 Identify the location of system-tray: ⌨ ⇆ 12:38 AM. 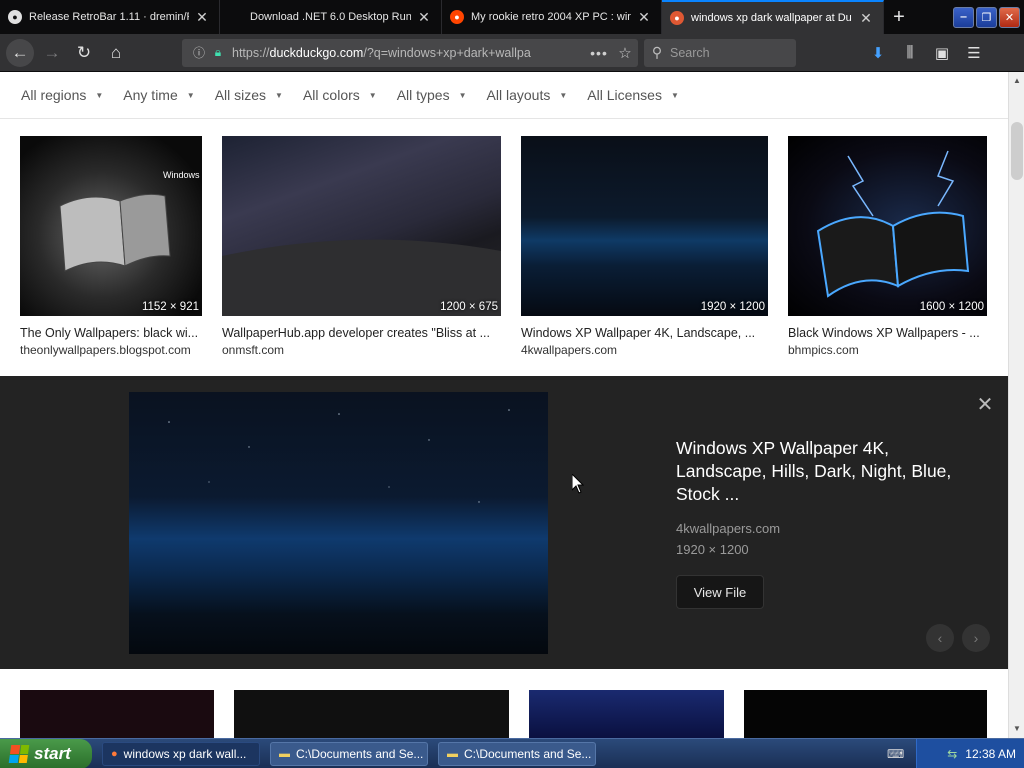
(955, 753).